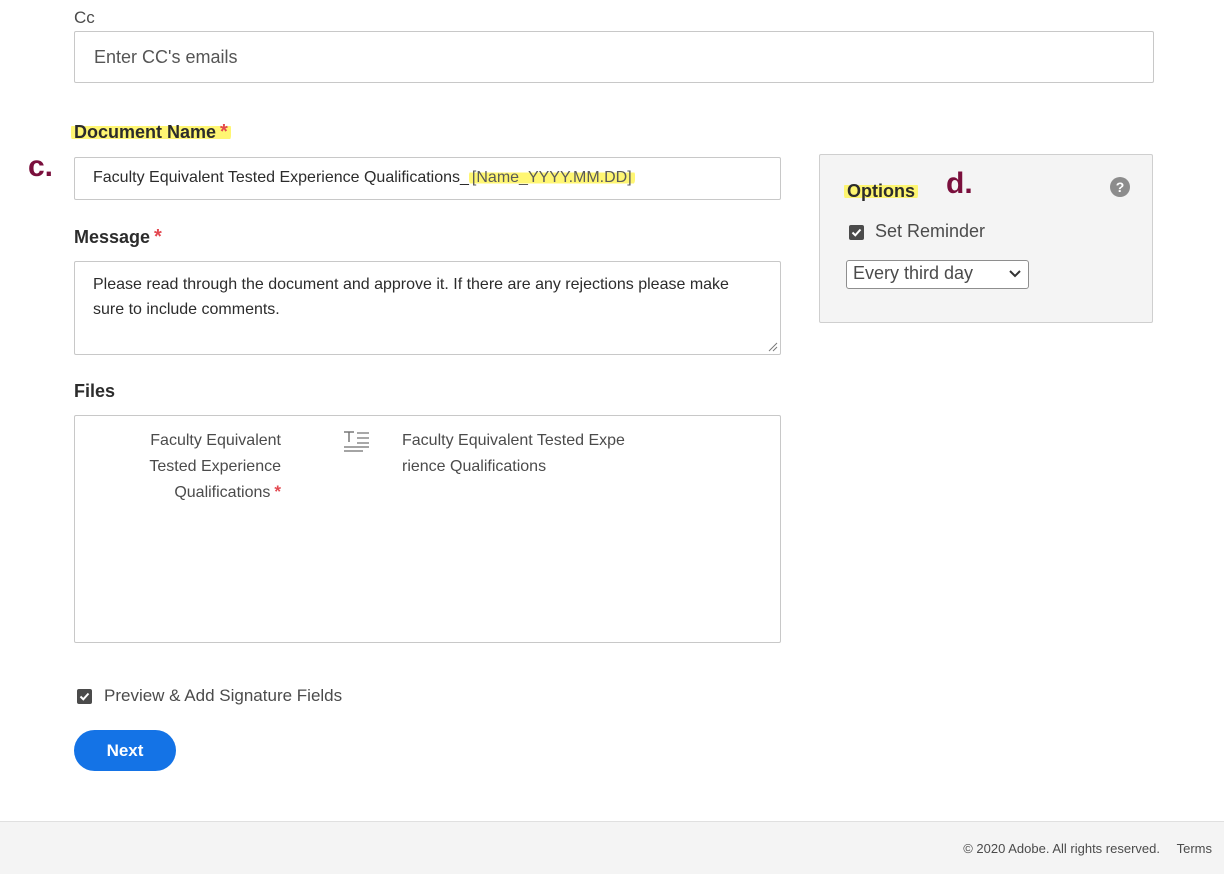  Describe the element at coordinates (41, 166) in the screenshot. I see `annotation-marker-c: c.` at that location.